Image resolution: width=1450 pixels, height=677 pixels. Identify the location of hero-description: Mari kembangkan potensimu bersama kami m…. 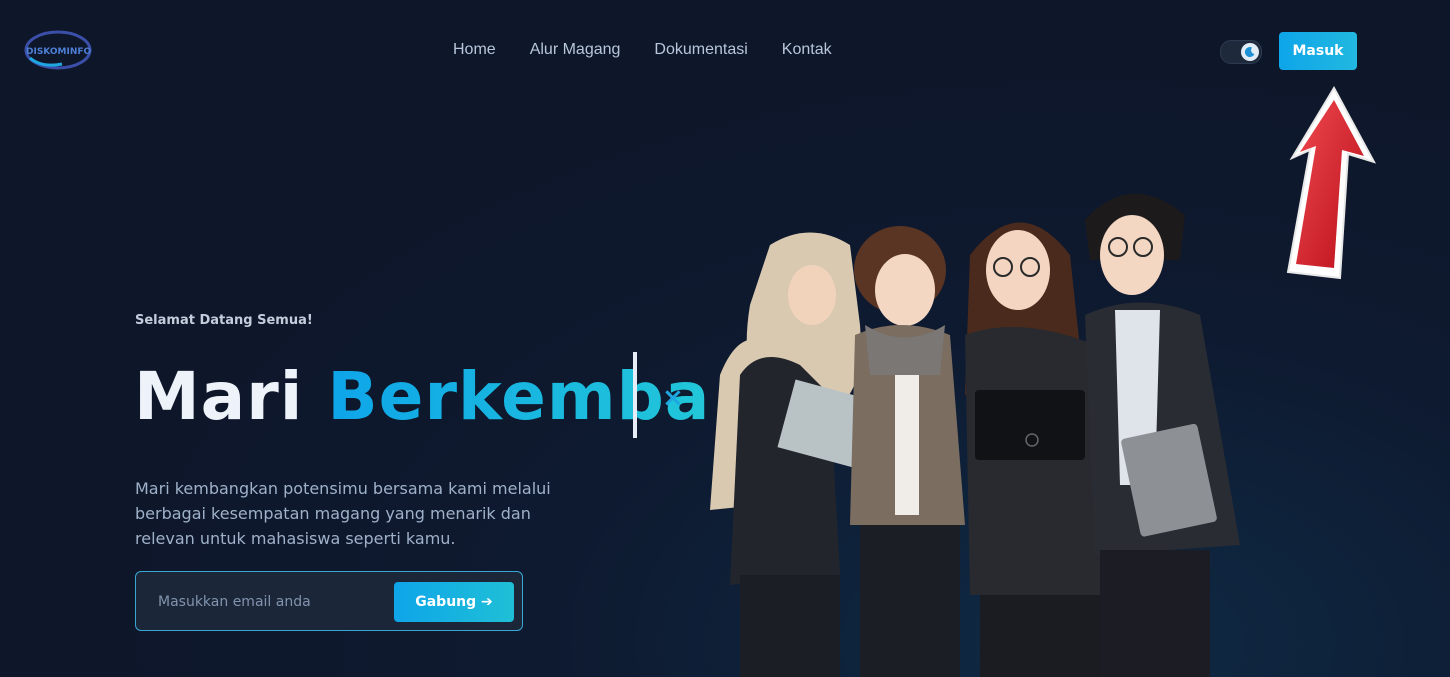
(343, 513).